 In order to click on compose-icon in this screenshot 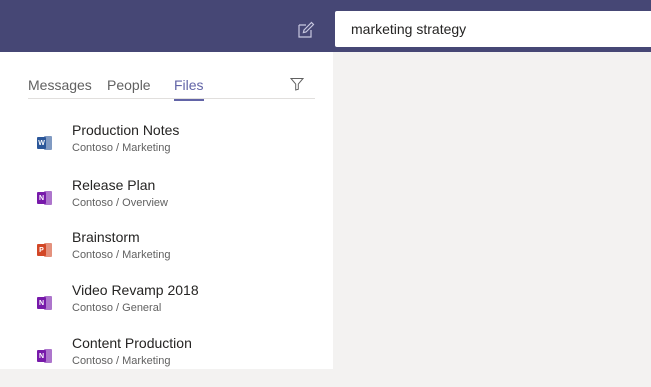, I will do `click(306, 30)`.